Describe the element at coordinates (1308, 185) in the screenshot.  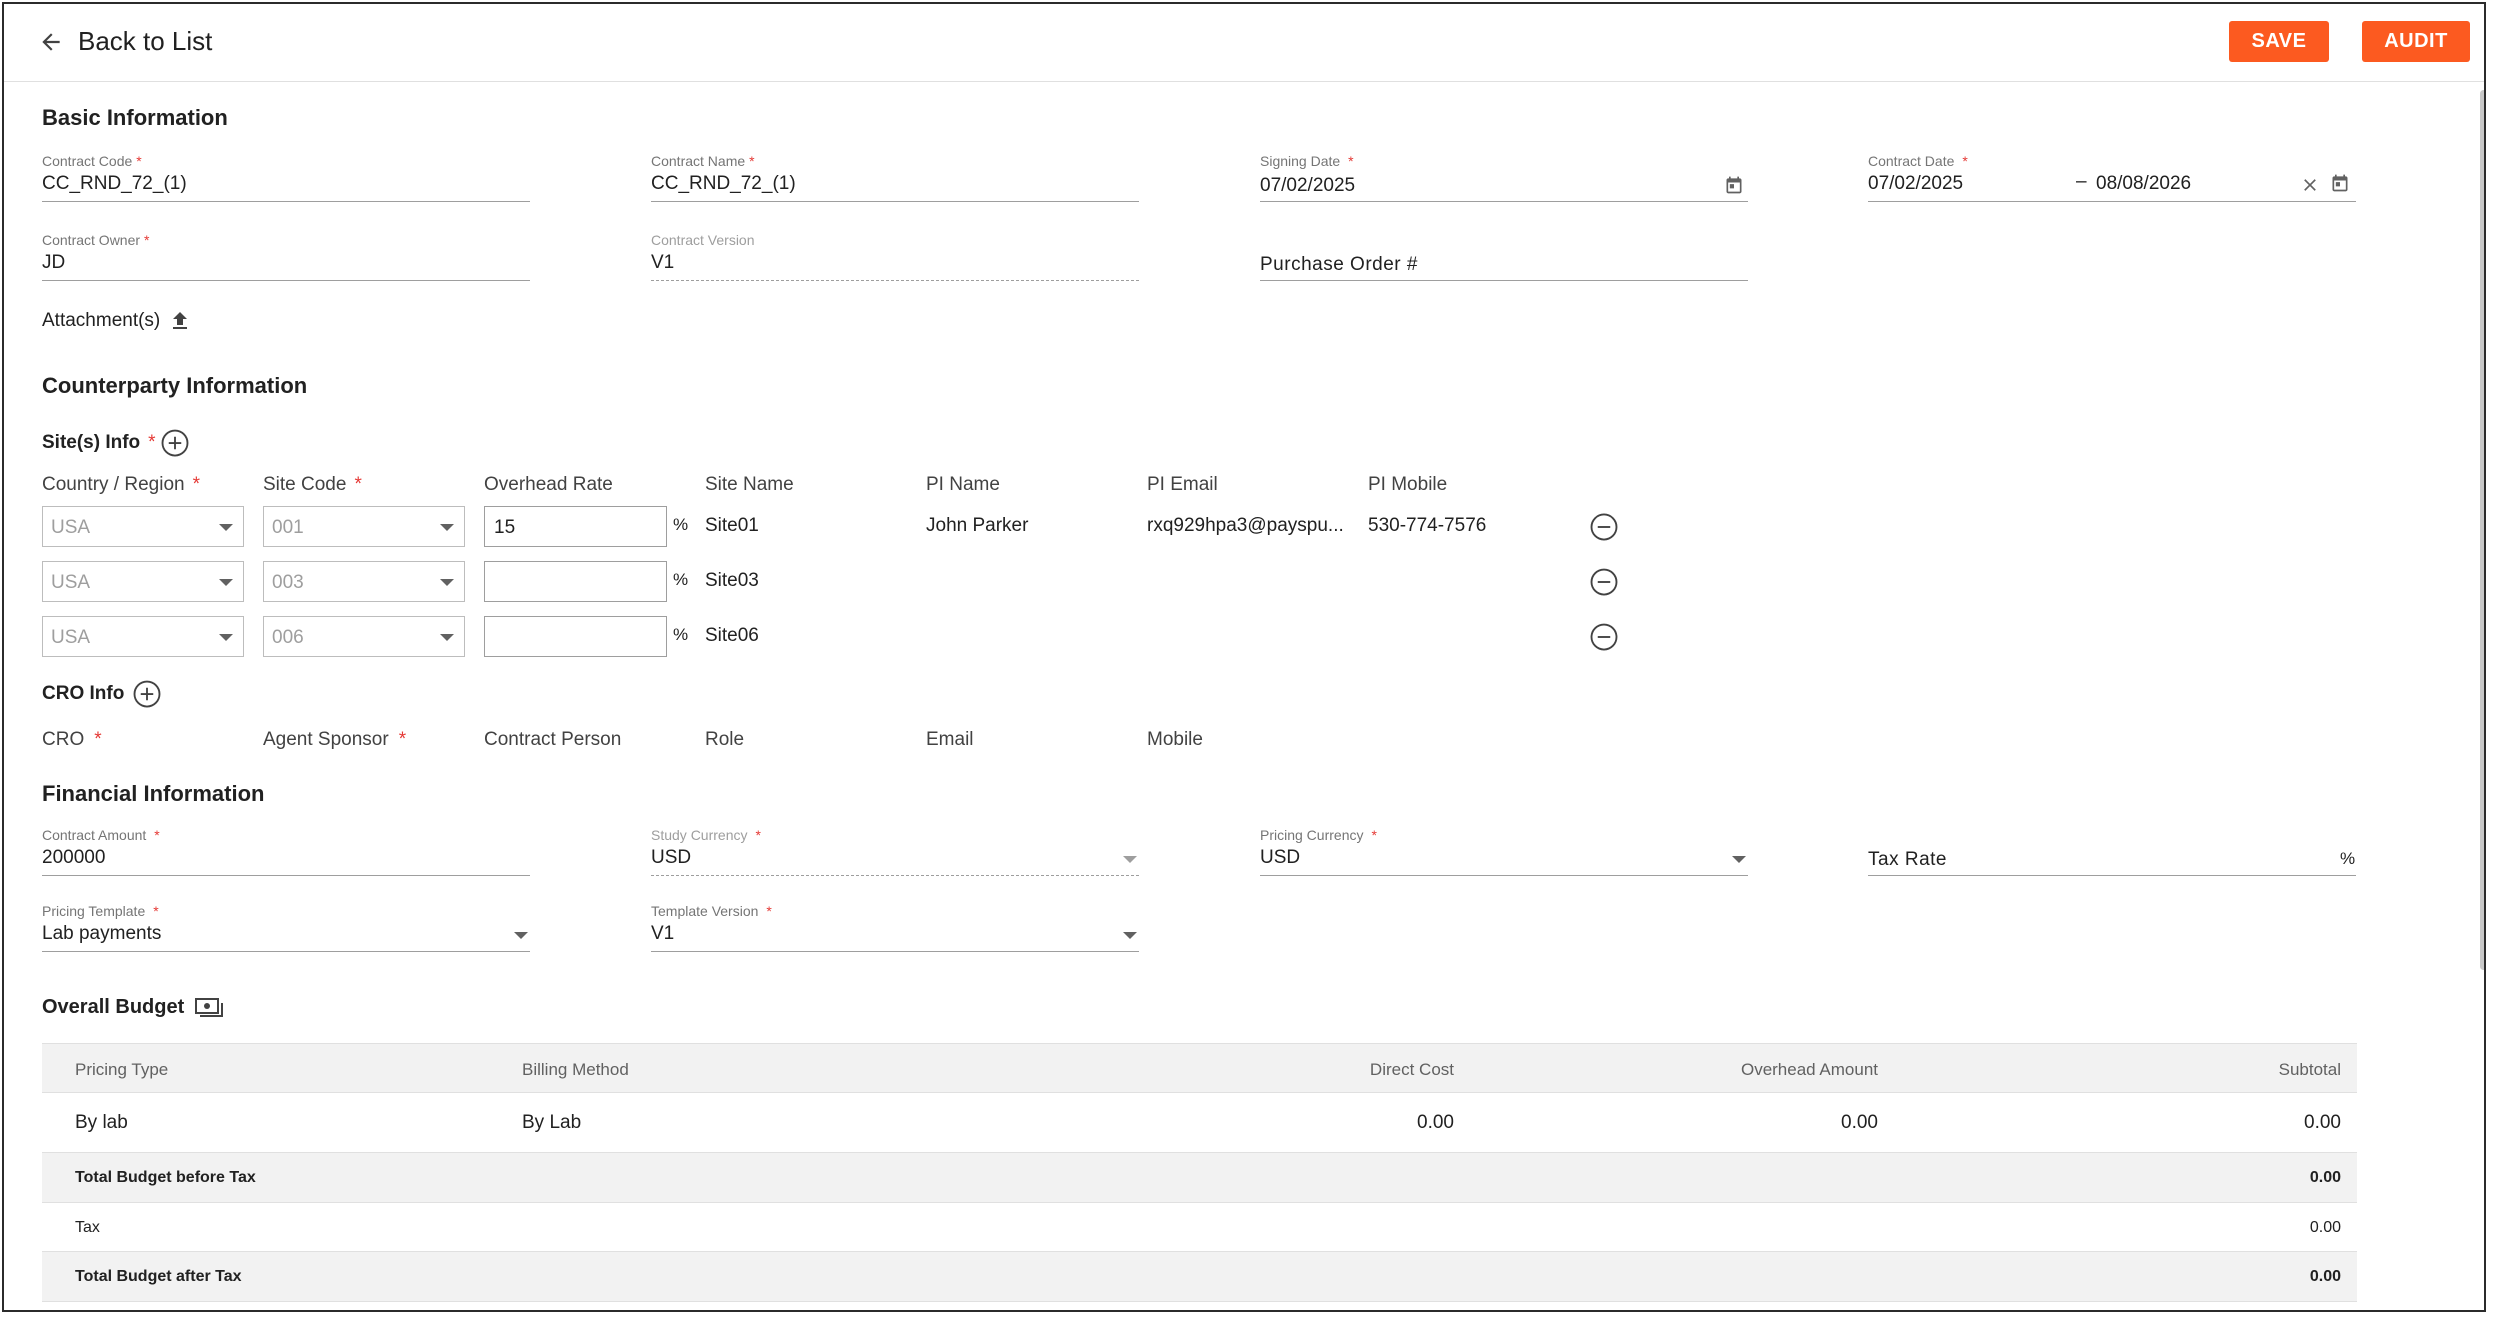
I see `signing-date-value: 07/02/2025` at that location.